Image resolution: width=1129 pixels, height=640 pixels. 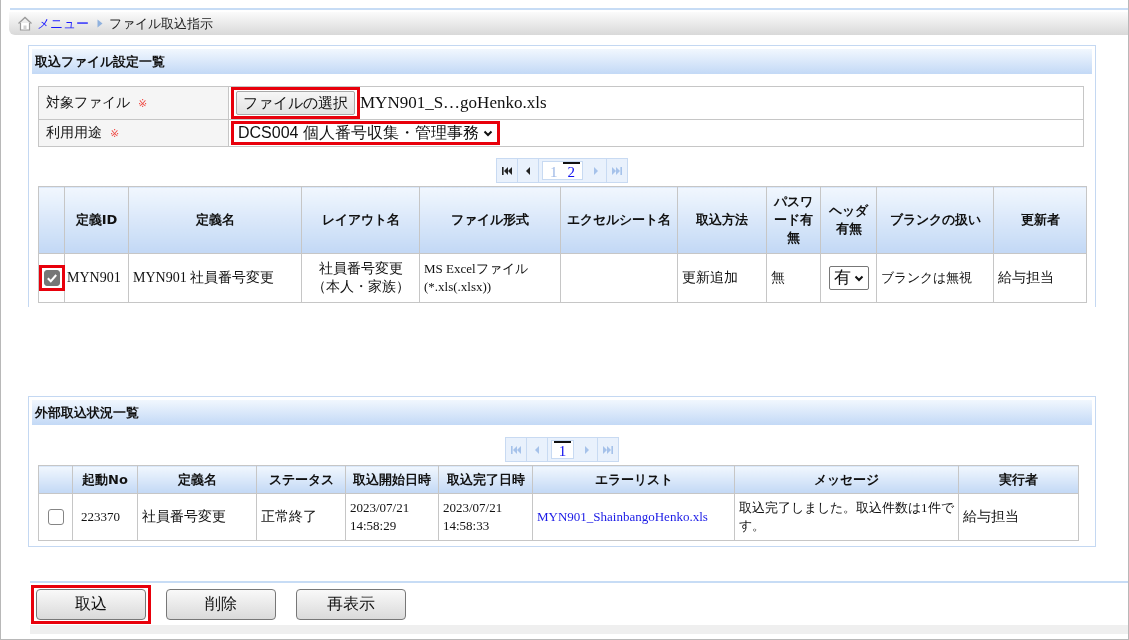 What do you see at coordinates (848, 220) in the screenshot?
I see `column-header: ヘッダ有無` at bounding box center [848, 220].